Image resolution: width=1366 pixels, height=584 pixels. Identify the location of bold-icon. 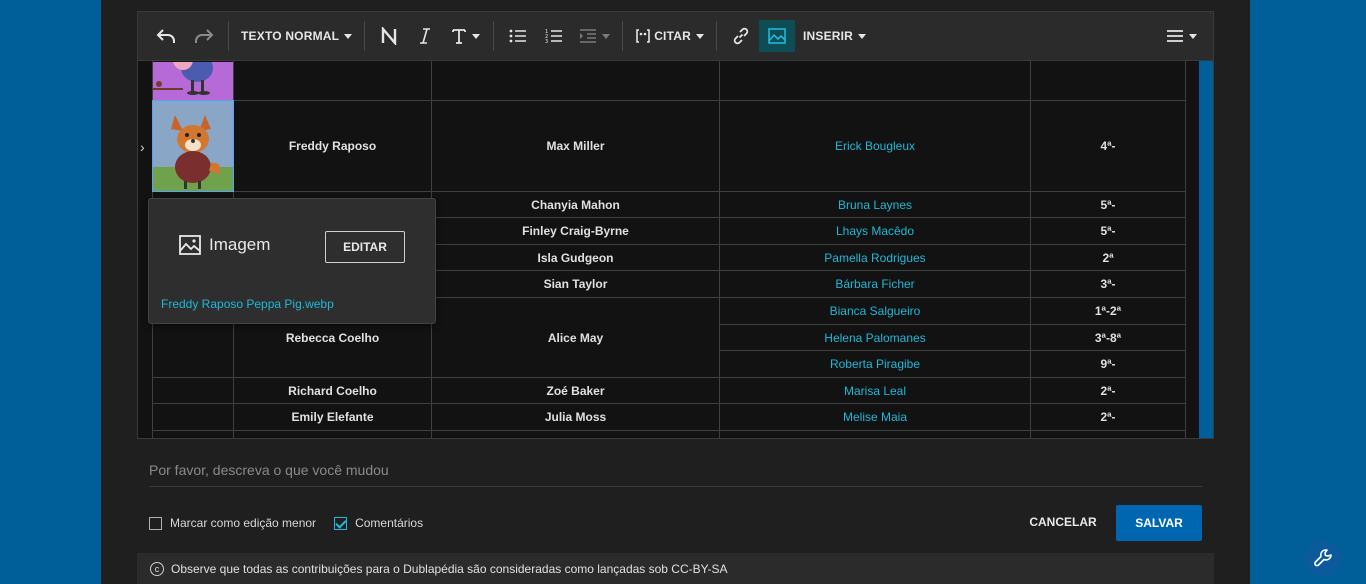
(389, 36).